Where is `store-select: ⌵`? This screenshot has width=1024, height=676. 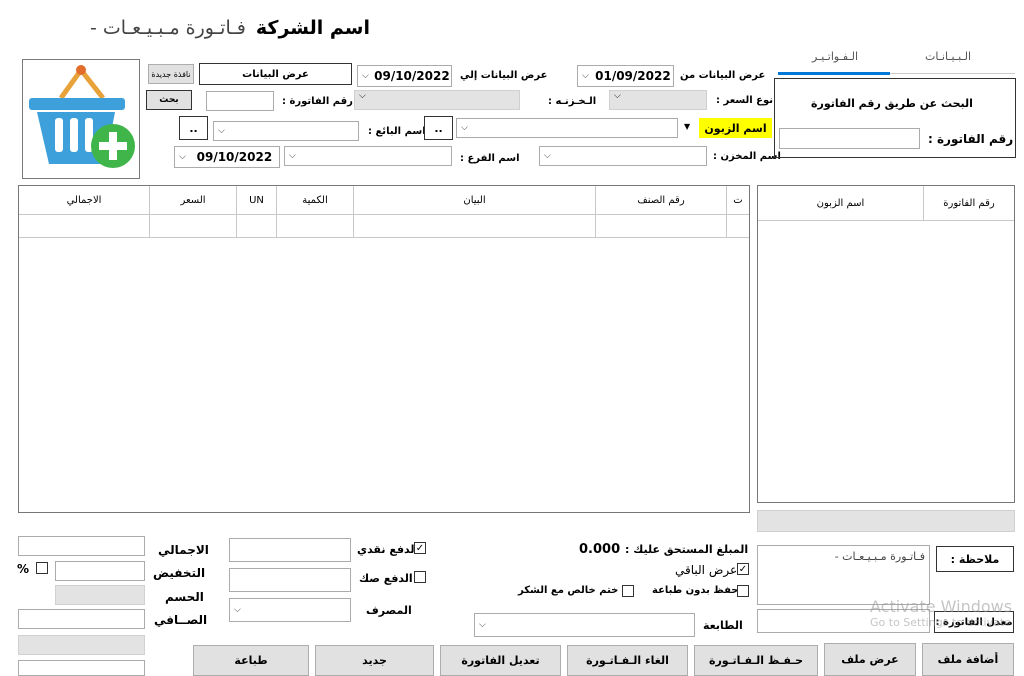
store-select: ⌵ is located at coordinates (623, 156).